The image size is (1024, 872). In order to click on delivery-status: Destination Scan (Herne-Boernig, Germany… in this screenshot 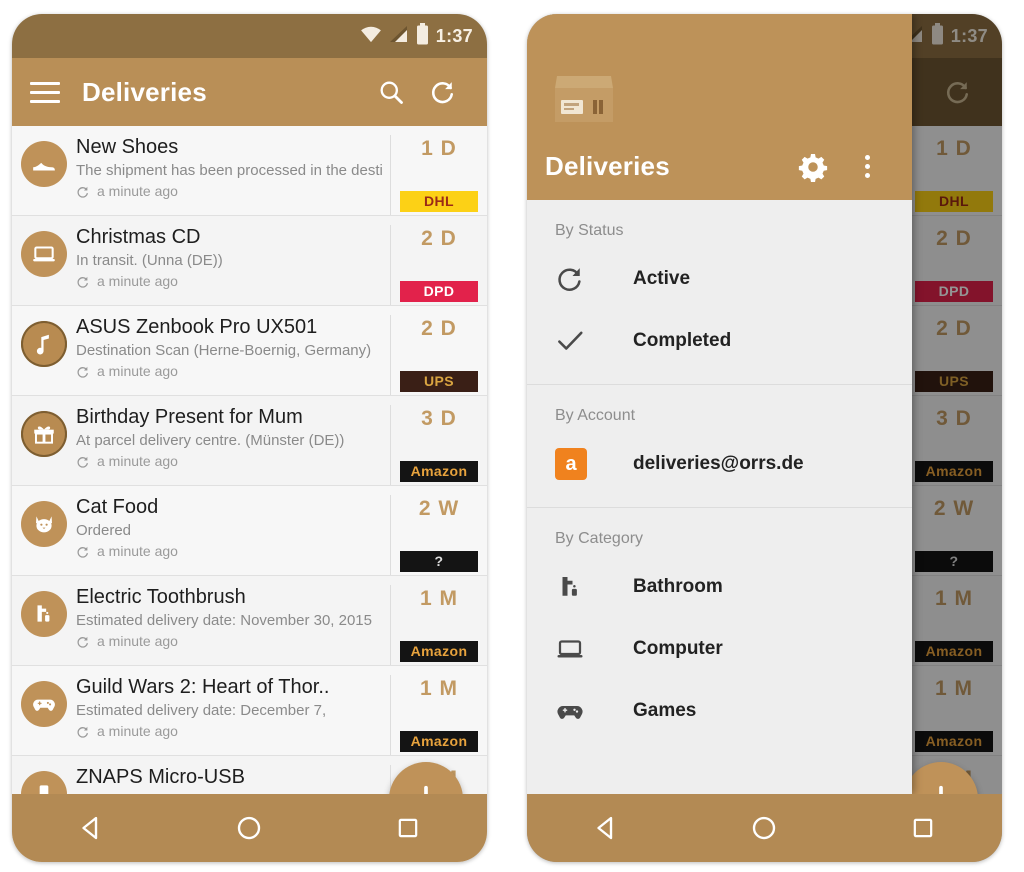, I will do `click(224, 350)`.